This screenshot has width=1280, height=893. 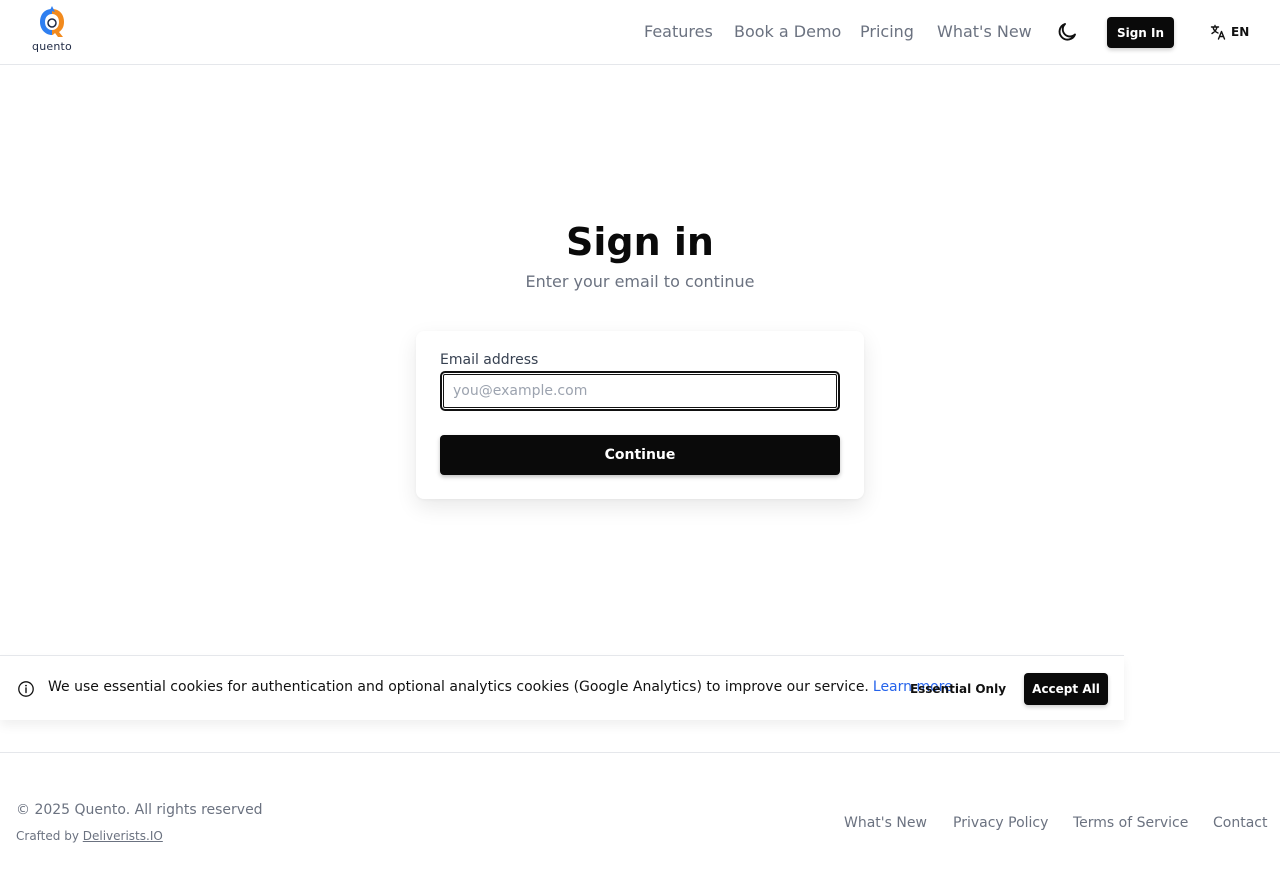 I want to click on essential-only-button: Essential Only, so click(x=958, y=689).